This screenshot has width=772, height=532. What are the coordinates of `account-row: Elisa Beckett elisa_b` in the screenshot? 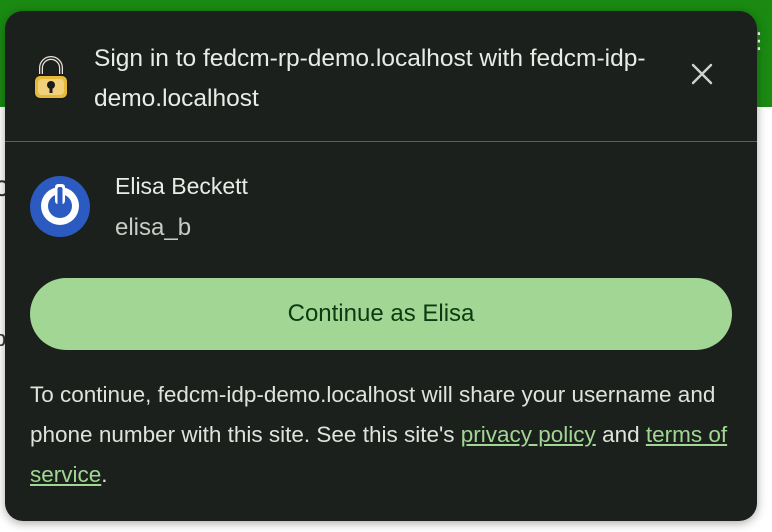 It's located at (381, 211).